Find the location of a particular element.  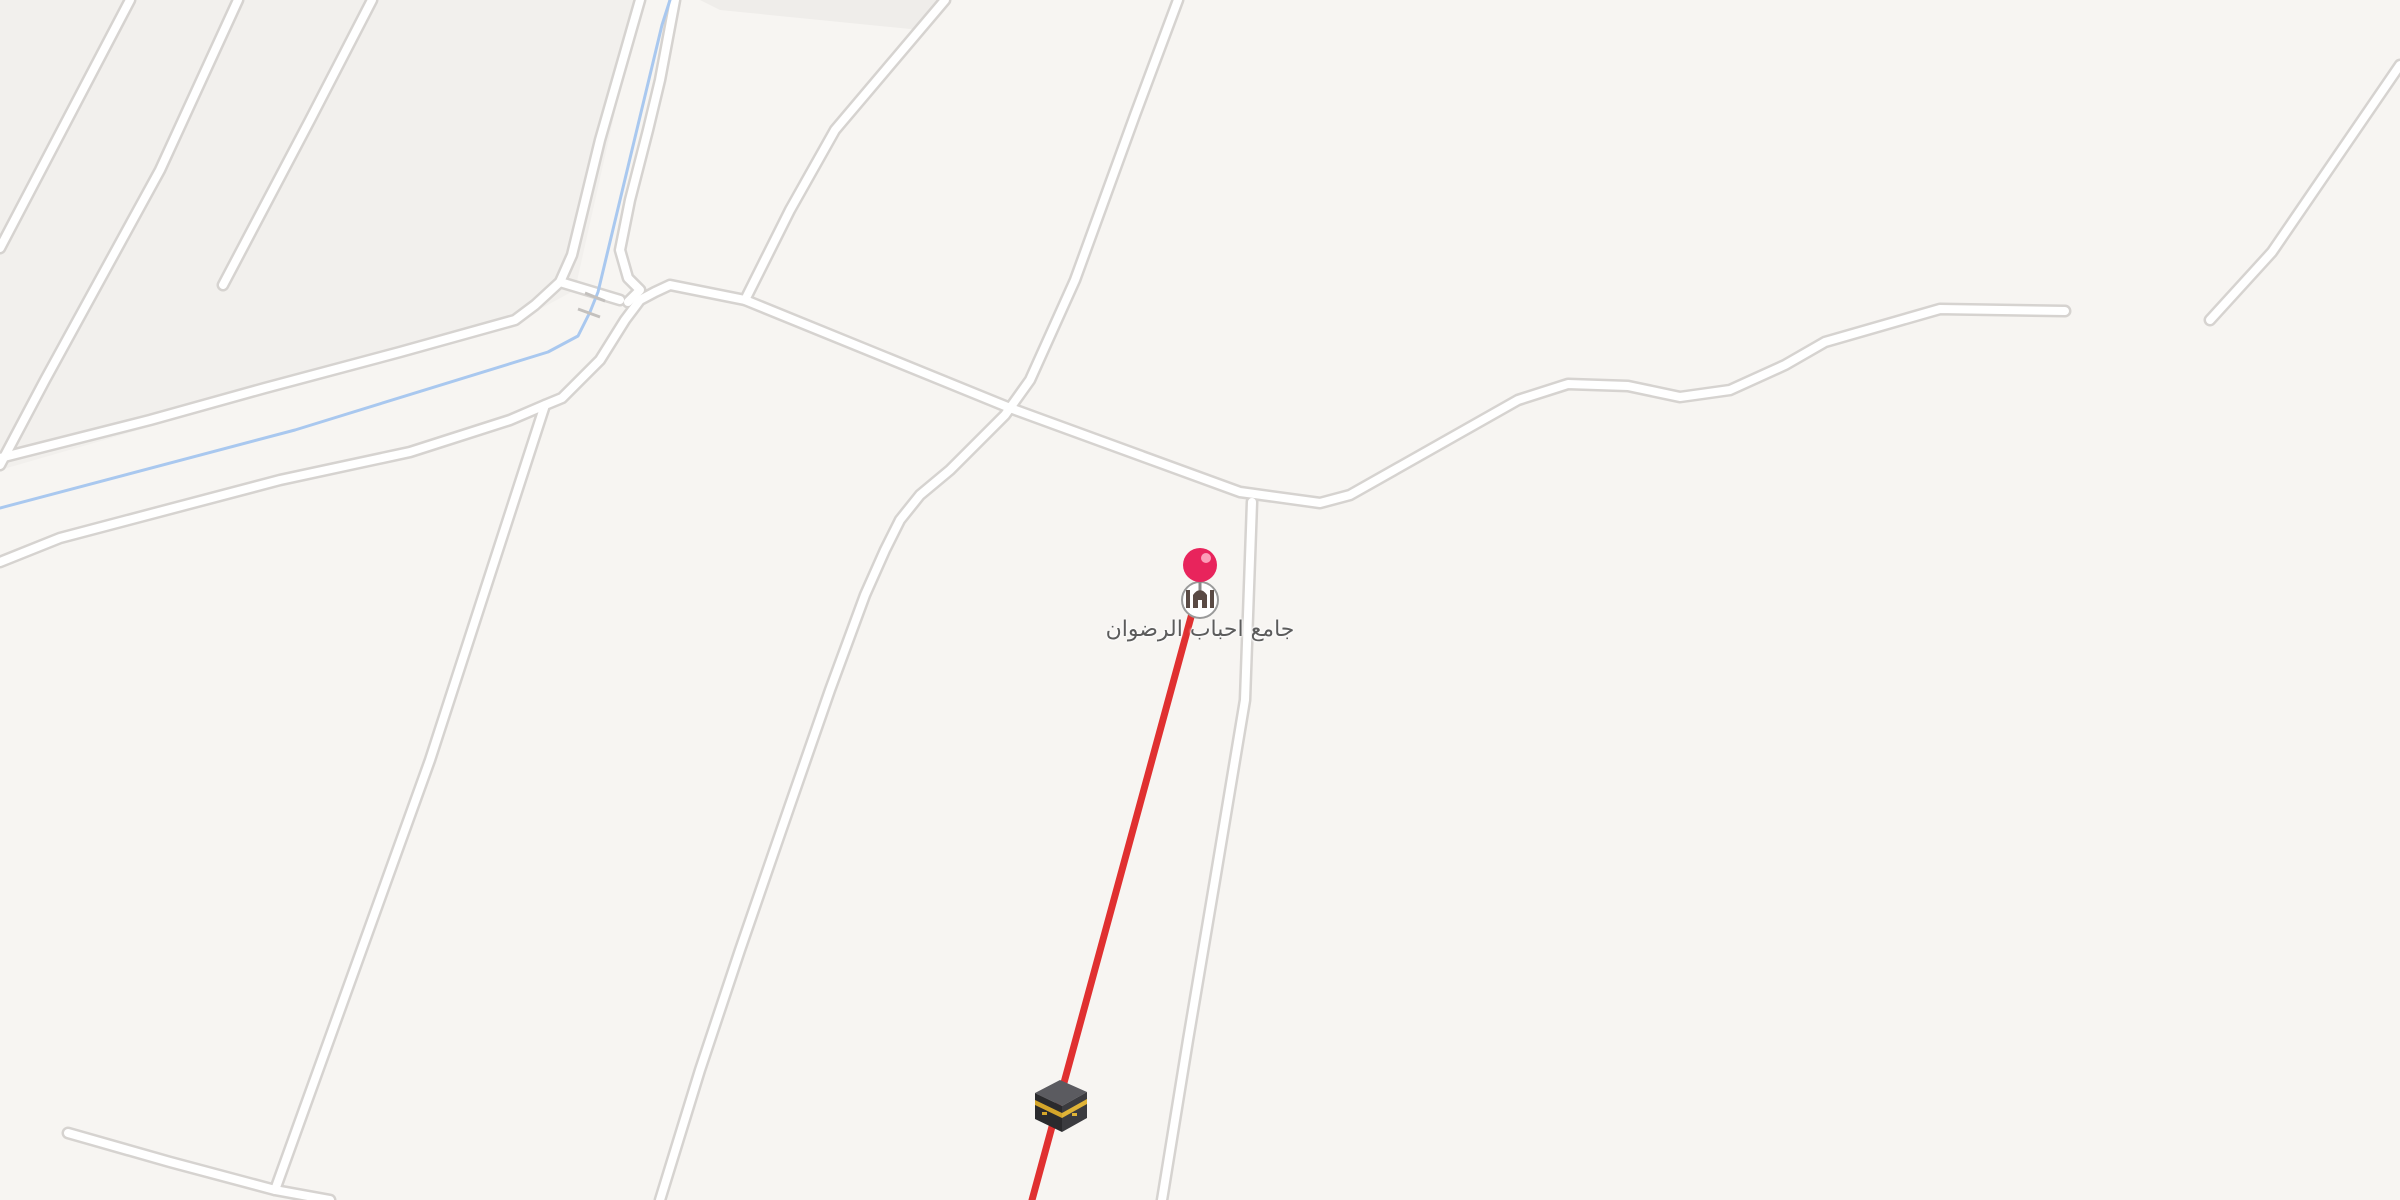

poi-label: جامع احباب الرضوان is located at coordinates (1200, 629).